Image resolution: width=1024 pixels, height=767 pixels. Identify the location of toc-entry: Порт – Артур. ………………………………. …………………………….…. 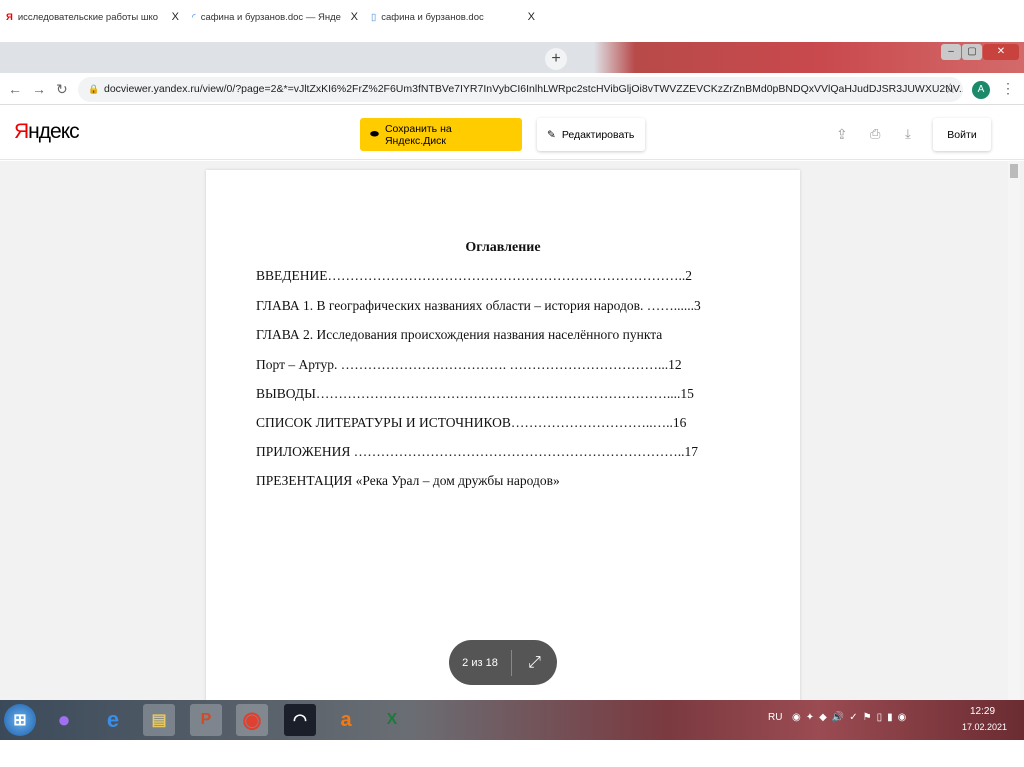
(469, 364).